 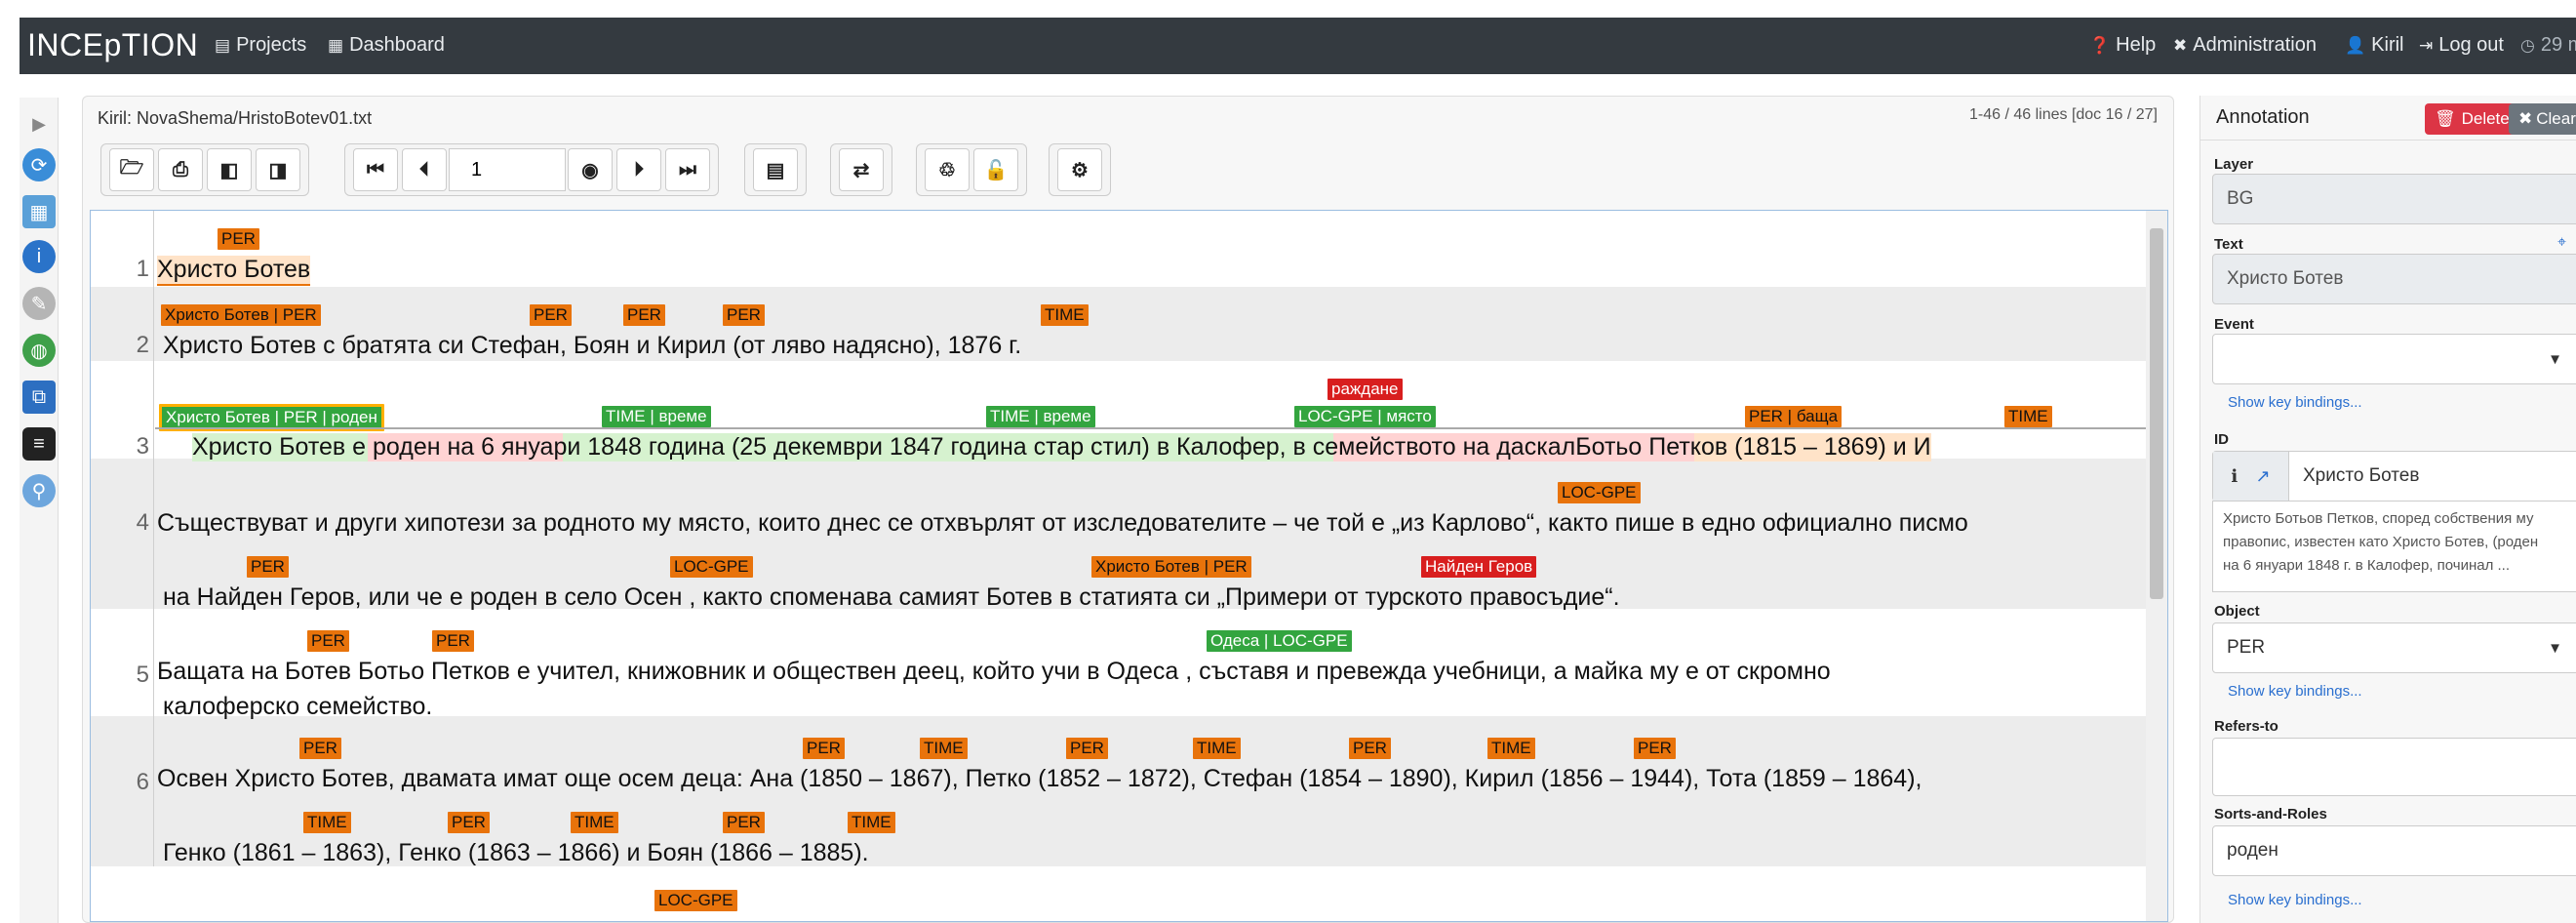 I want to click on id-tools: ℹ ↗, so click(x=2251, y=476).